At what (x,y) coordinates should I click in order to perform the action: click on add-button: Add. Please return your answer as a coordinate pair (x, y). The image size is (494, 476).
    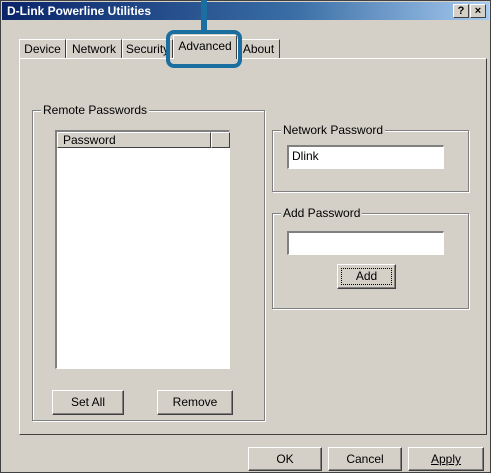
    Looking at the image, I should click on (366, 276).